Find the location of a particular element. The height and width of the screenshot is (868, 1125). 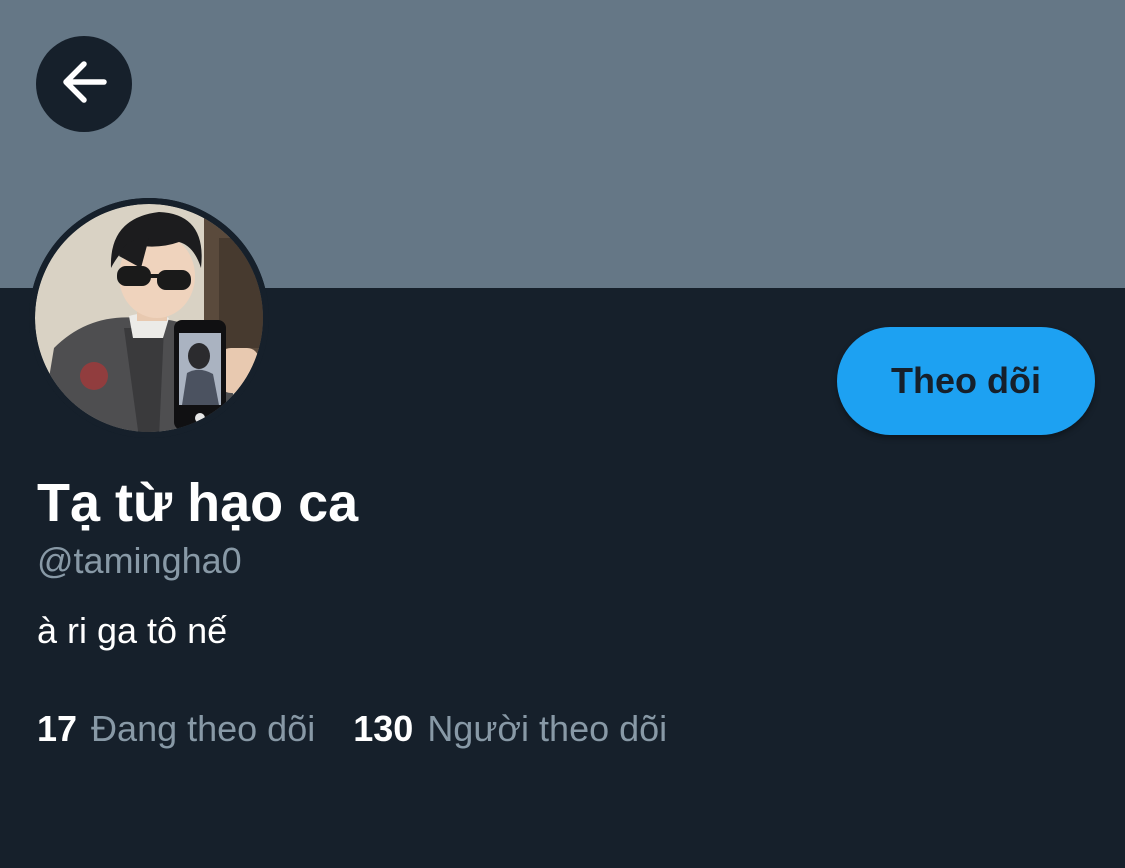

followers-count: 130 is located at coordinates (383, 728).